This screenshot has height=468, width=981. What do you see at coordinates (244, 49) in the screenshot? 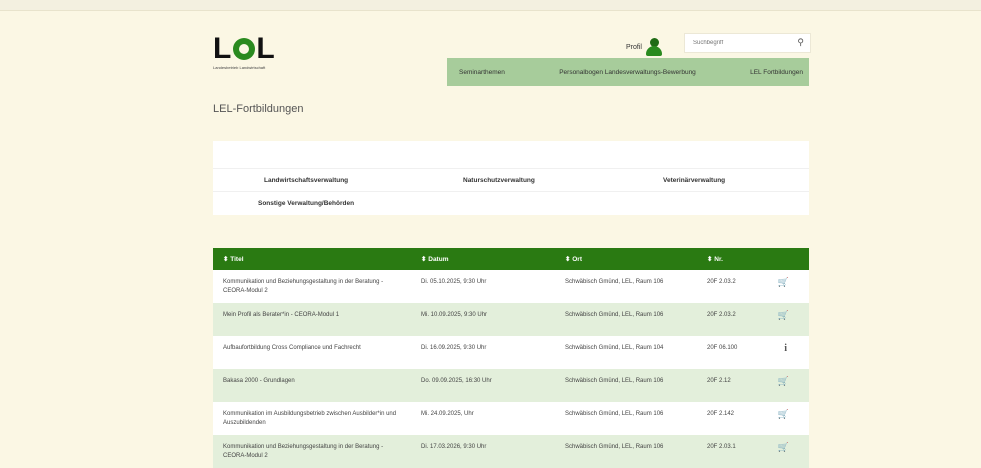
I see `logo-circle-icon` at bounding box center [244, 49].